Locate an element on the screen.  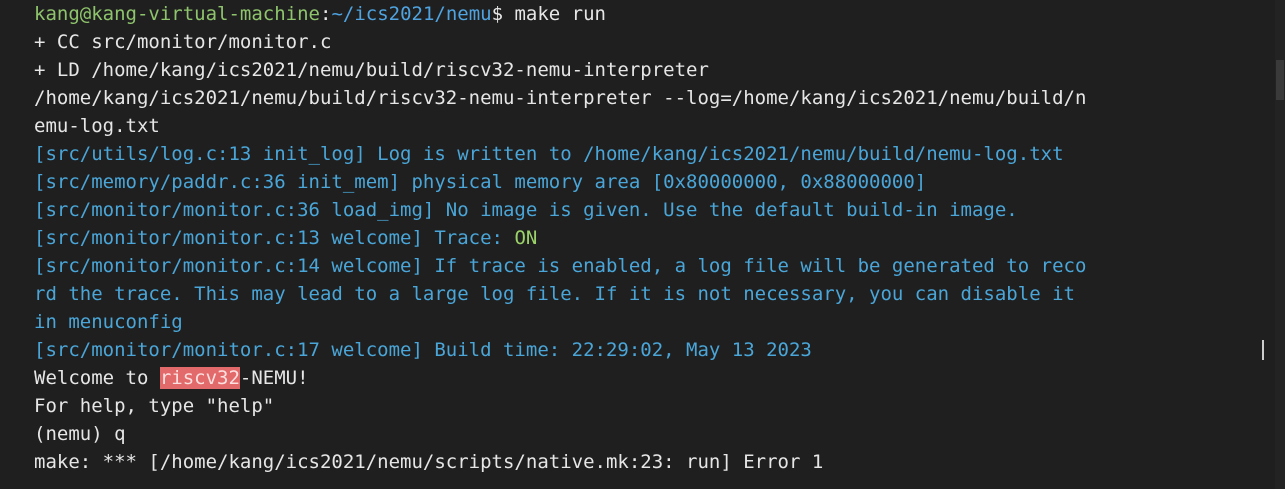
welcome-line: Welcome to riscv32-NEMU! is located at coordinates (639, 378).